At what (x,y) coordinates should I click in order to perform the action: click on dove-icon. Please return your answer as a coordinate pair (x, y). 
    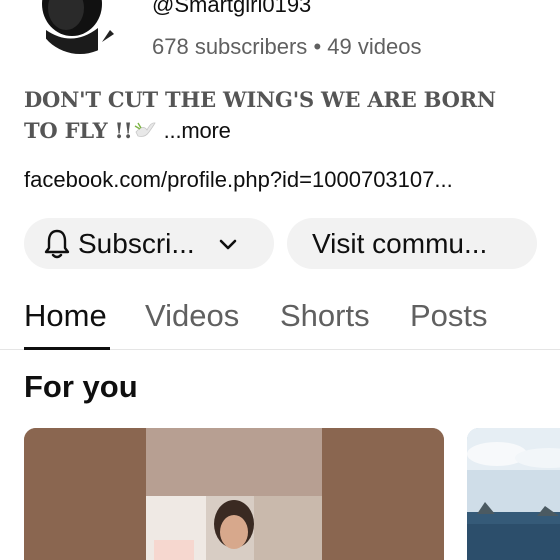
    Looking at the image, I should click on (145, 129).